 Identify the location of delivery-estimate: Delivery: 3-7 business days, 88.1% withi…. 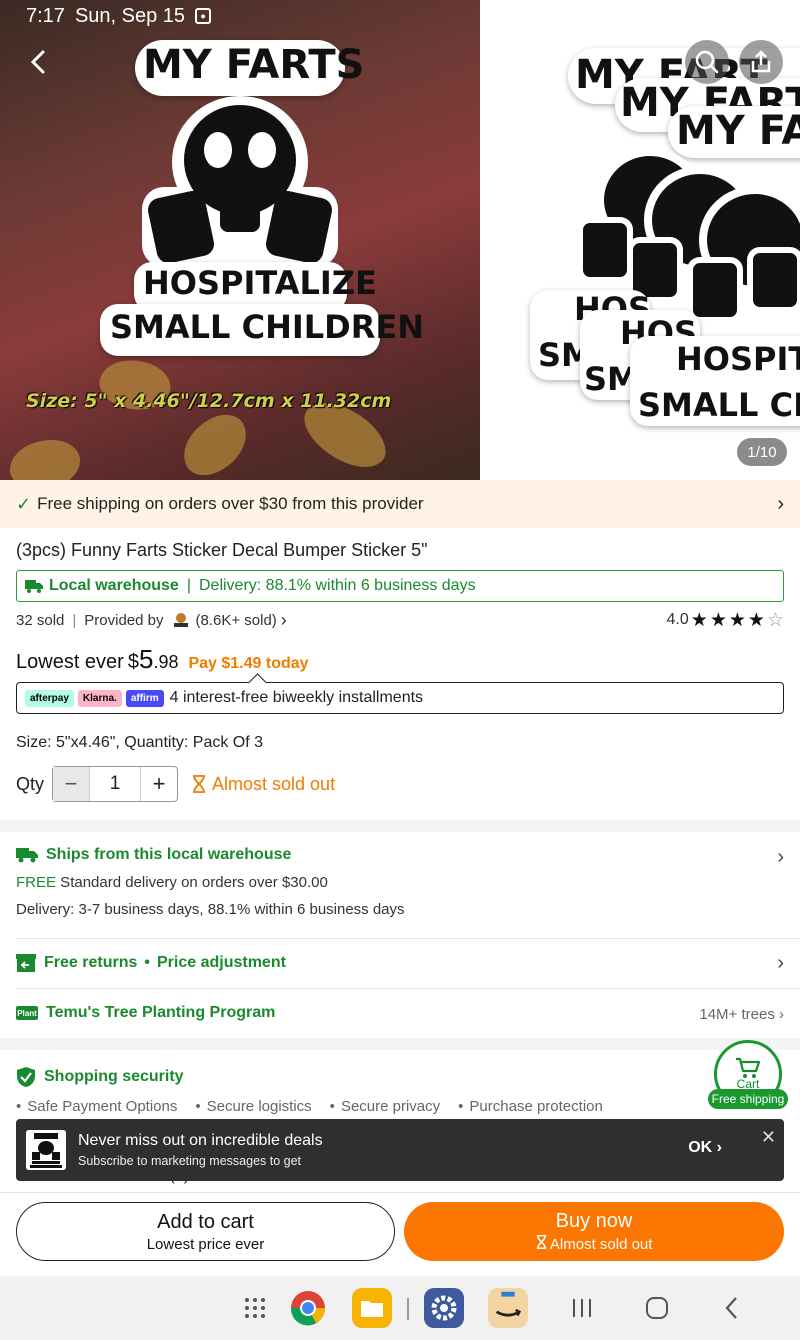
(210, 909).